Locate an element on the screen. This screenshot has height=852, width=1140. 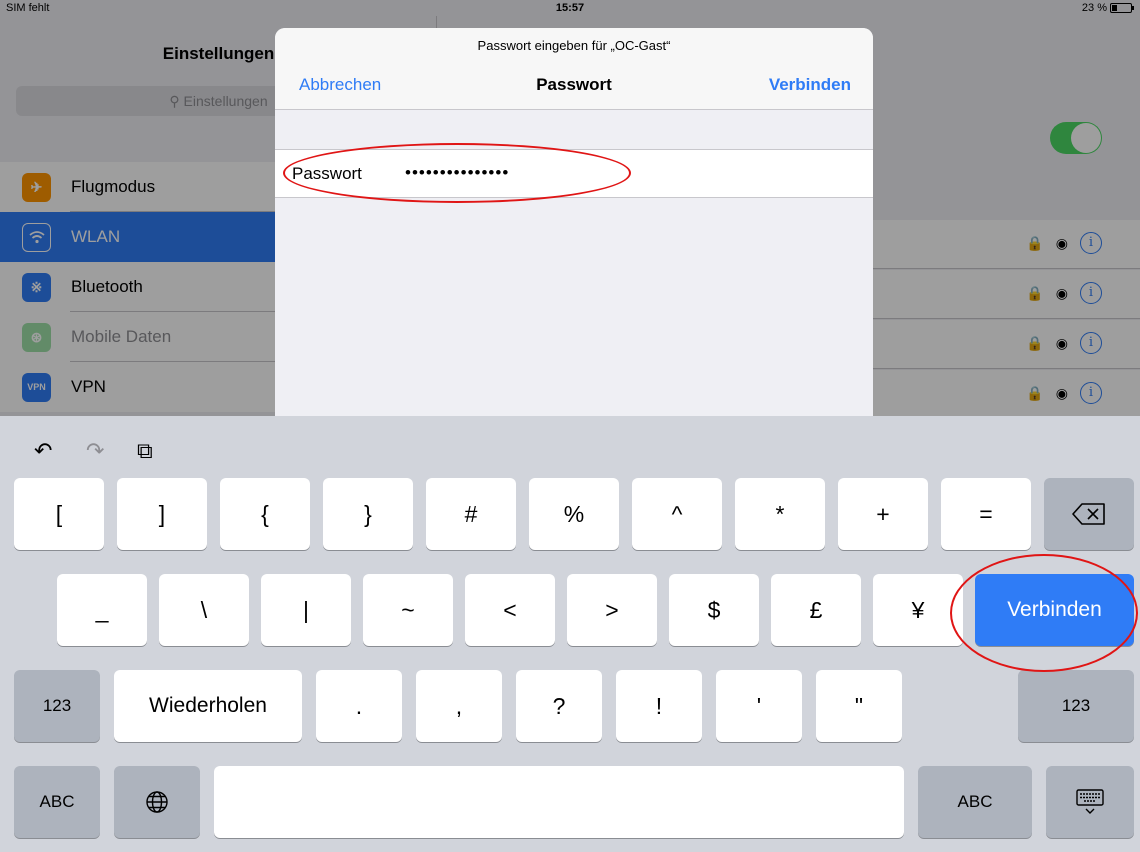
key-bracket-left: [ is located at coordinates (59, 514).